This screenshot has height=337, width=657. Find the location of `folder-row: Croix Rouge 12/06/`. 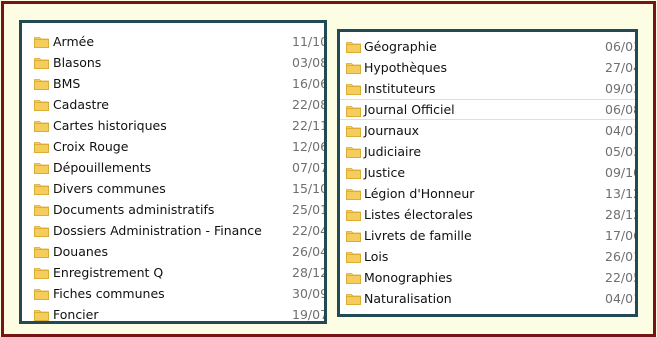

folder-row: Croix Rouge 12/06/ is located at coordinates (173, 146).